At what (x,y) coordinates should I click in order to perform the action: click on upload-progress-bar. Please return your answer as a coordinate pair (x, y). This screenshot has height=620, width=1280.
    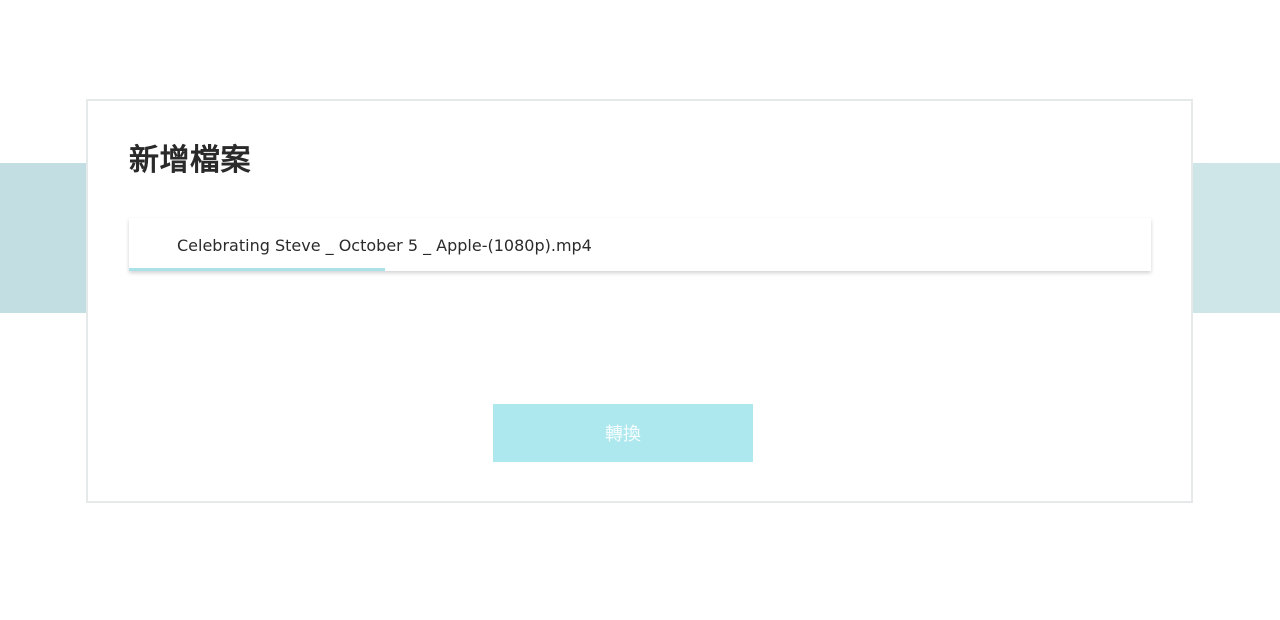
    Looking at the image, I should click on (640, 269).